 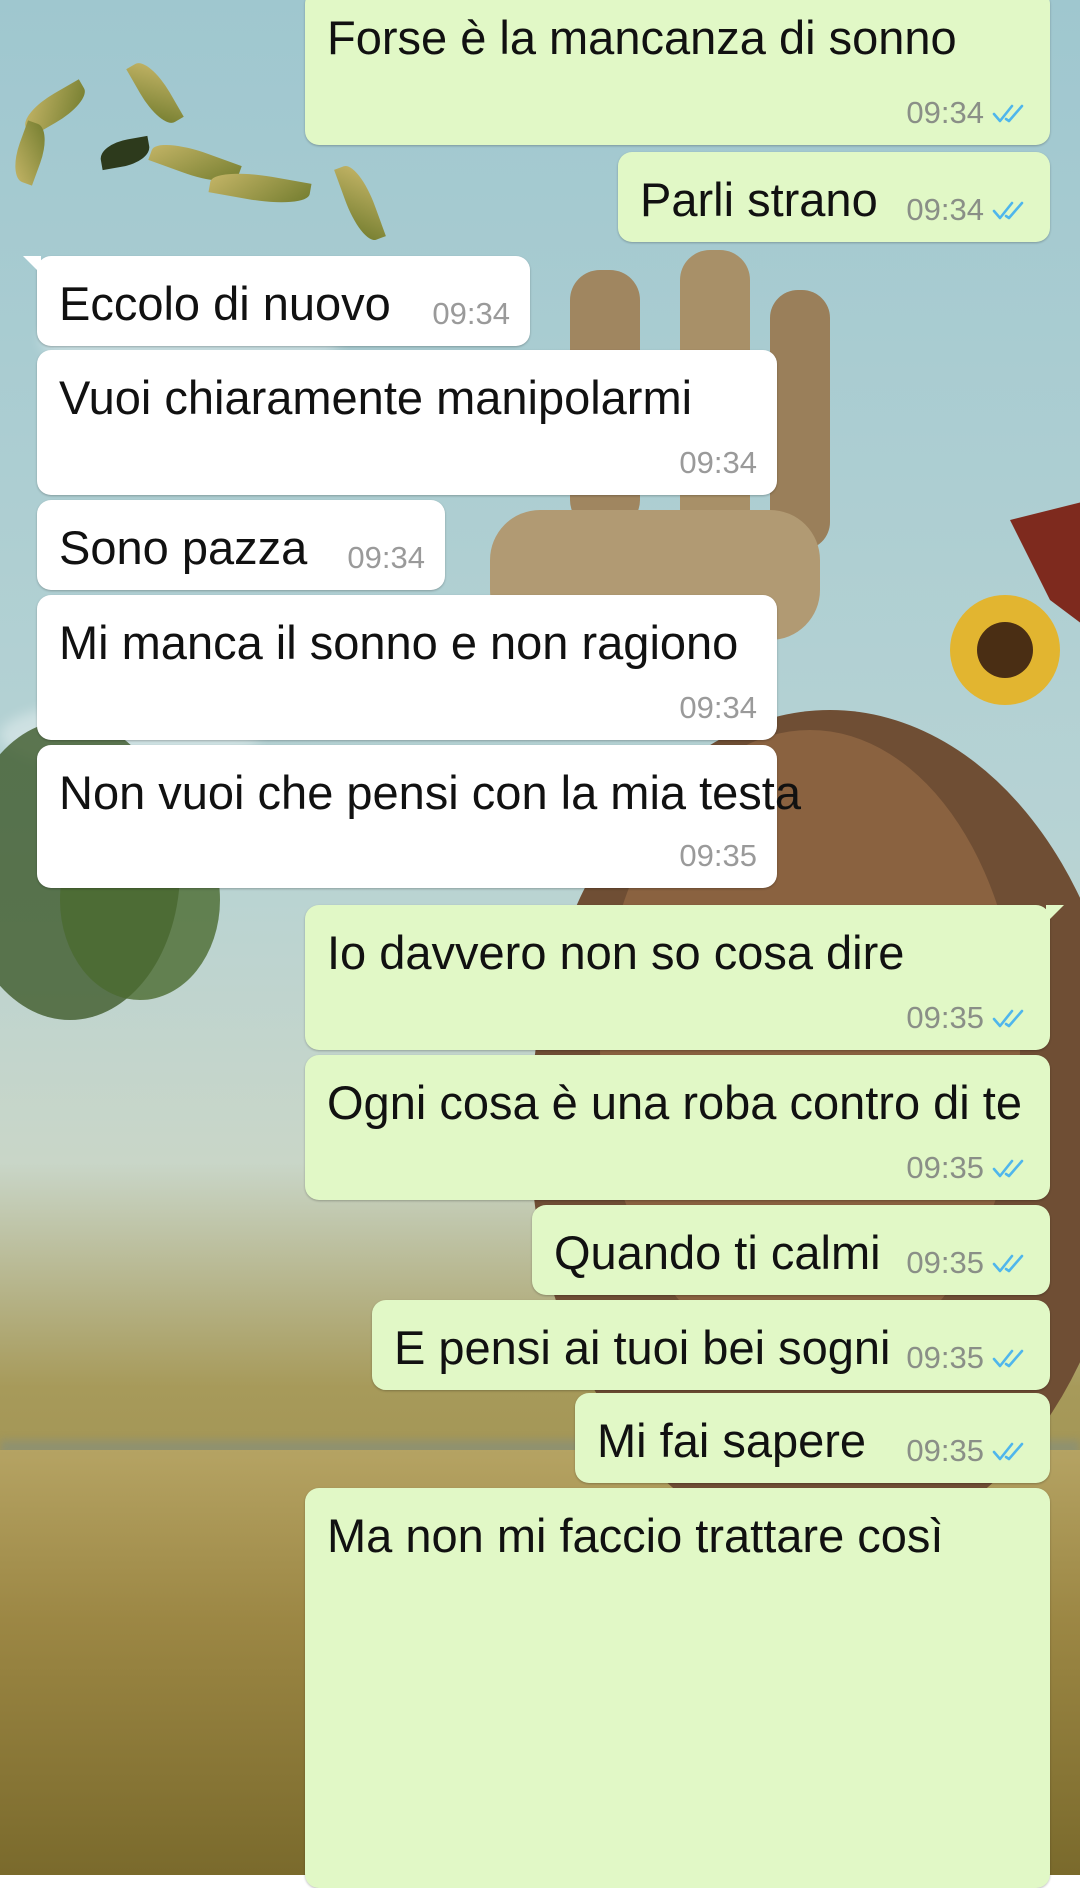 I want to click on message-text: Io davvero non so cosa dire, so click(x=616, y=952).